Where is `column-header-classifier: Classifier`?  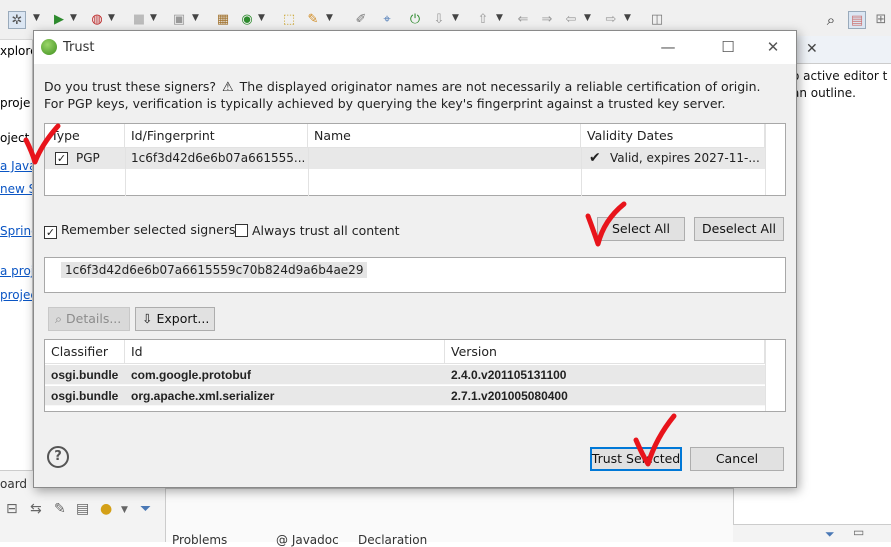
column-header-classifier: Classifier is located at coordinates (85, 352).